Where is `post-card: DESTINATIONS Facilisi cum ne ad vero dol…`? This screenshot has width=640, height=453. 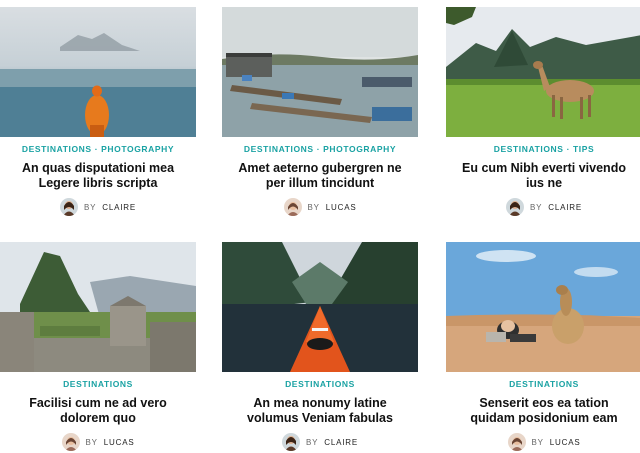 post-card: DESTINATIONS Facilisi cum ne ad vero dol… is located at coordinates (98, 346).